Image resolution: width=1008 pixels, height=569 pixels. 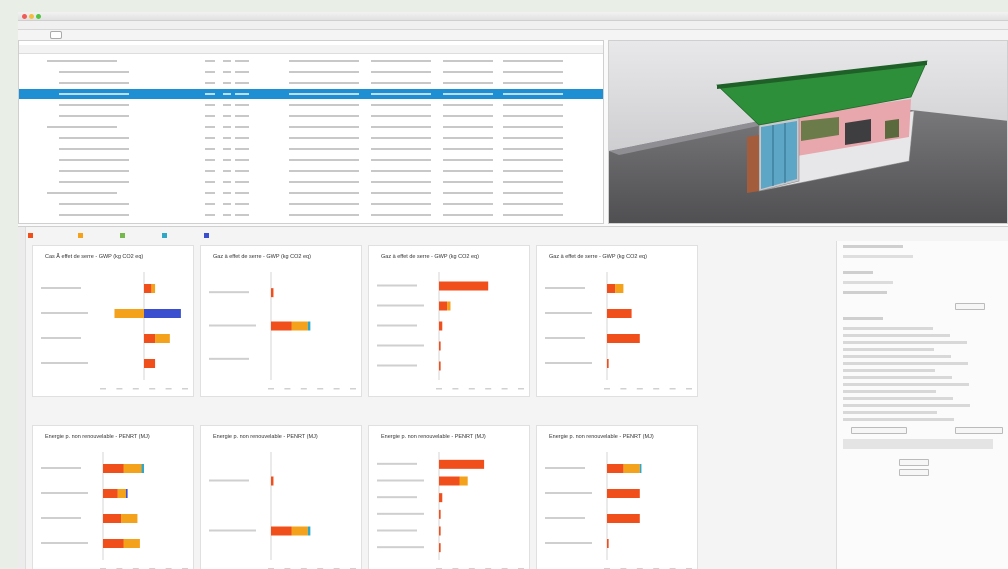 I want to click on 3d-viewport, so click(x=808, y=132).